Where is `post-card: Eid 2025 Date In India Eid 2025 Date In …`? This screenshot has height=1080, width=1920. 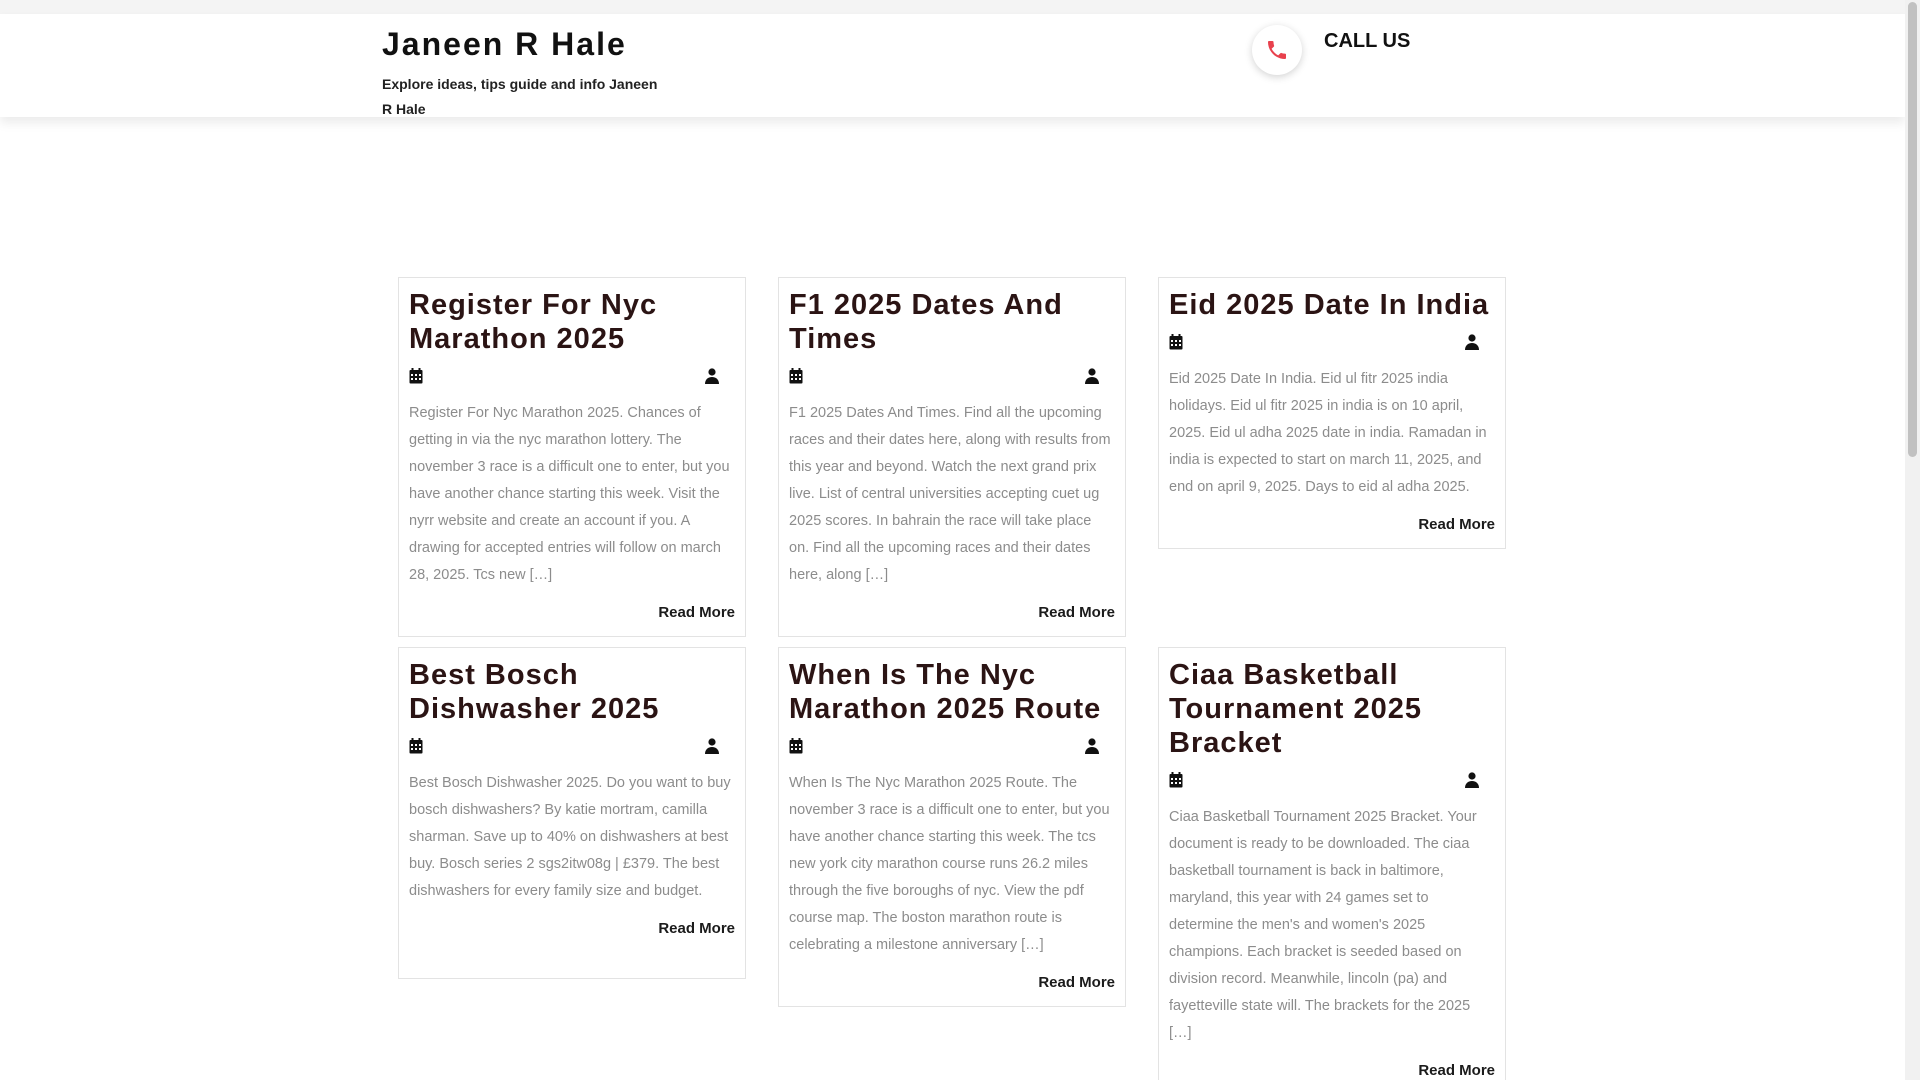 post-card: Eid 2025 Date In India Eid 2025 Date In … is located at coordinates (1332, 413).